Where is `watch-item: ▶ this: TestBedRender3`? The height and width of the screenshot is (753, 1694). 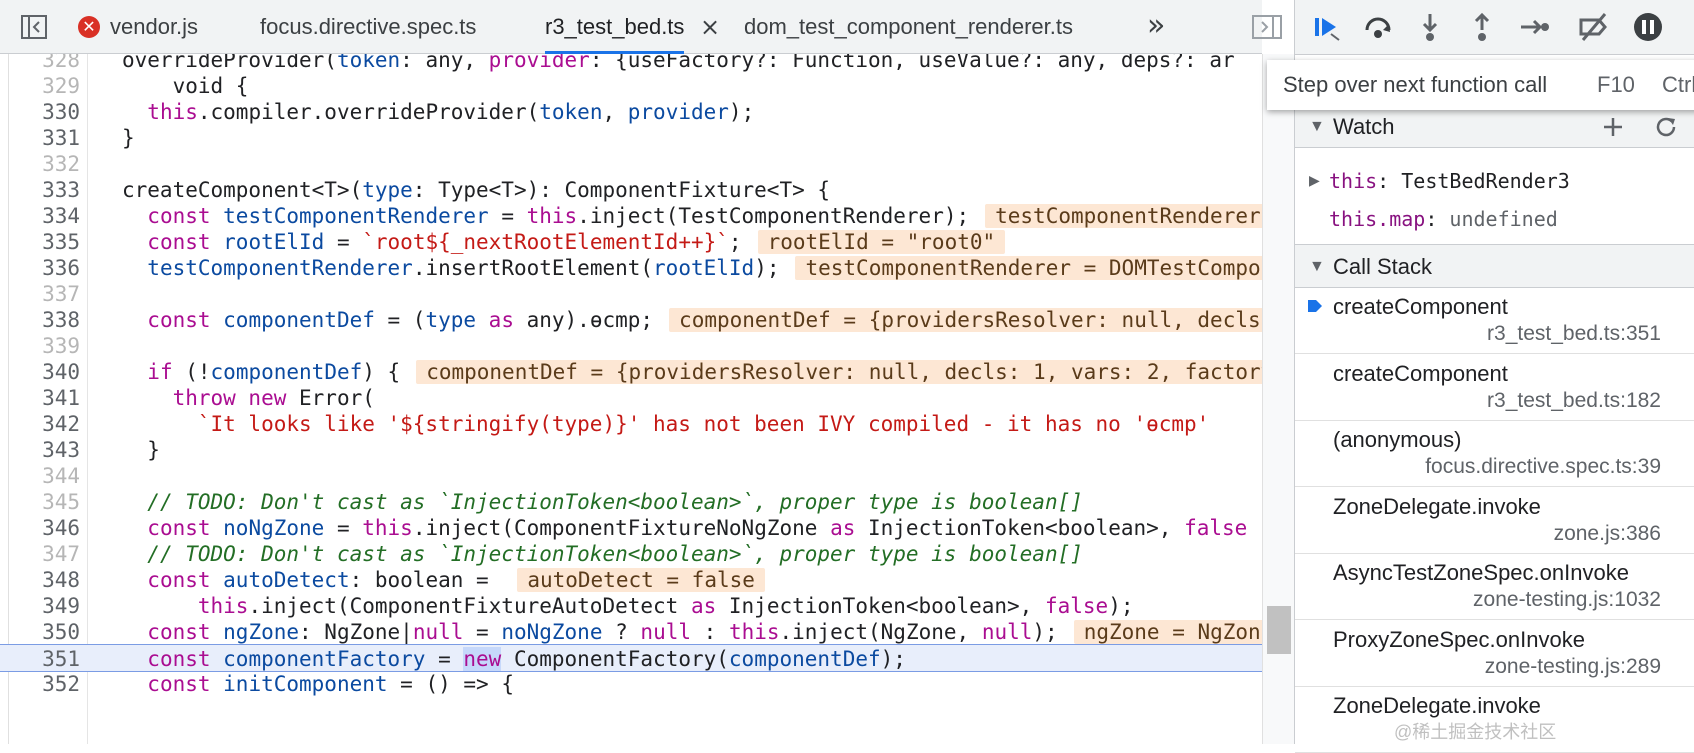
watch-item: ▶ this: TestBedRender3 is located at coordinates (1494, 181).